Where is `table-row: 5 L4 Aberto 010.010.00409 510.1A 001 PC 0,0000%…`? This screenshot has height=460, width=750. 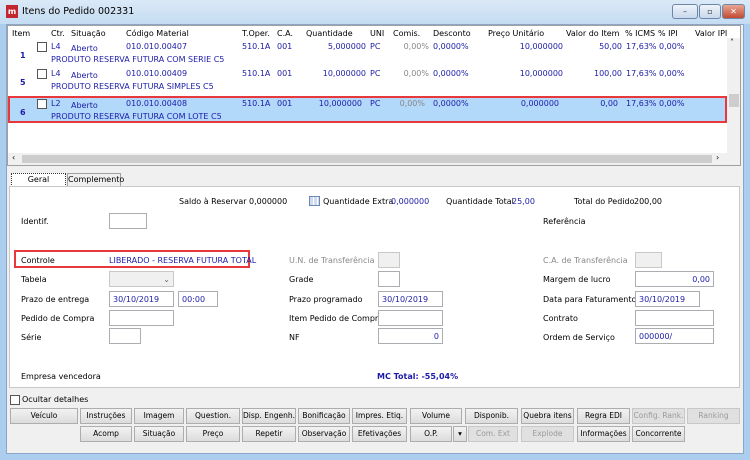
table-row: 5 L4 Aberto 010.010.00409 510.1A 001 PC 0,0000%… is located at coordinates (367, 79).